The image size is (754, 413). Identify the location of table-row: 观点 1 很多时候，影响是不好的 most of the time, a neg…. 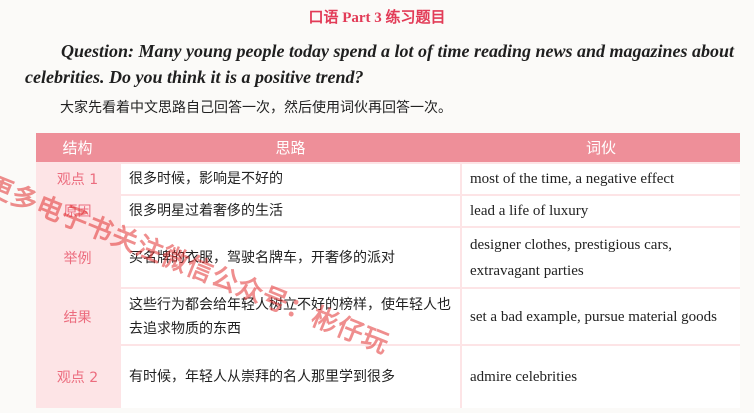
(388, 179).